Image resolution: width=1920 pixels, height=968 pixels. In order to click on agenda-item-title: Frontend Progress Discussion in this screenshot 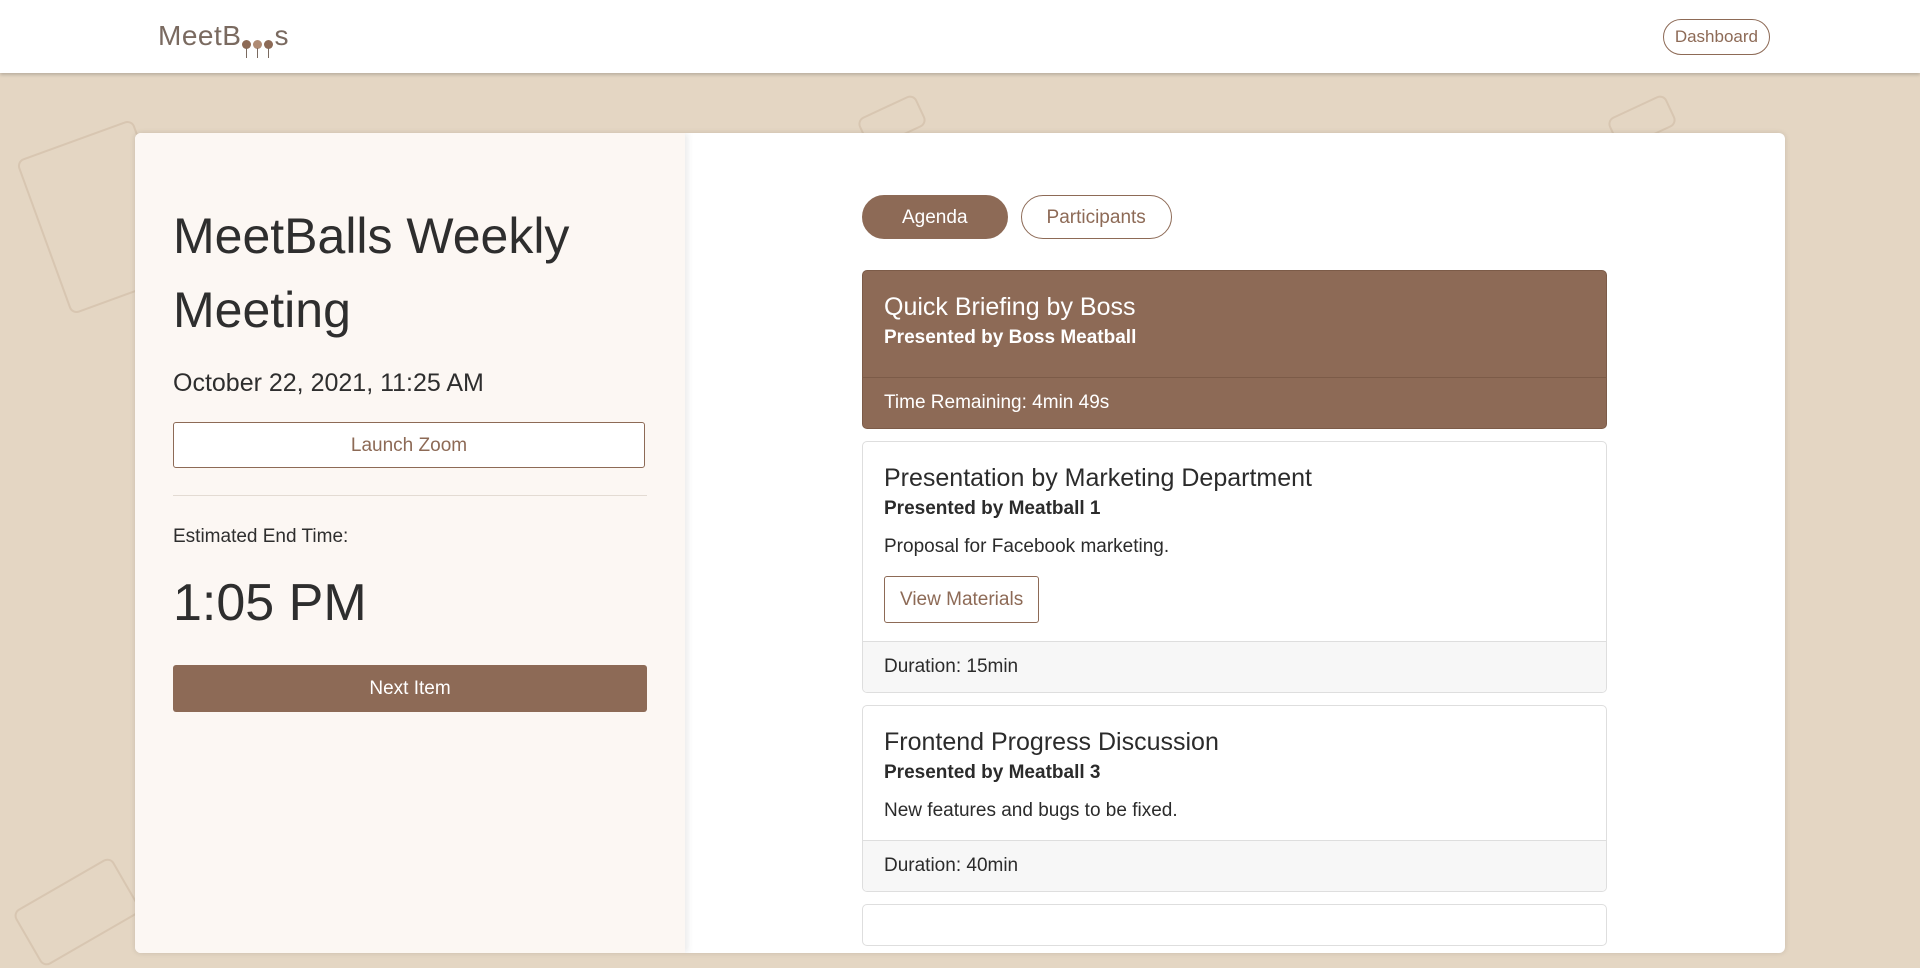, I will do `click(1051, 742)`.